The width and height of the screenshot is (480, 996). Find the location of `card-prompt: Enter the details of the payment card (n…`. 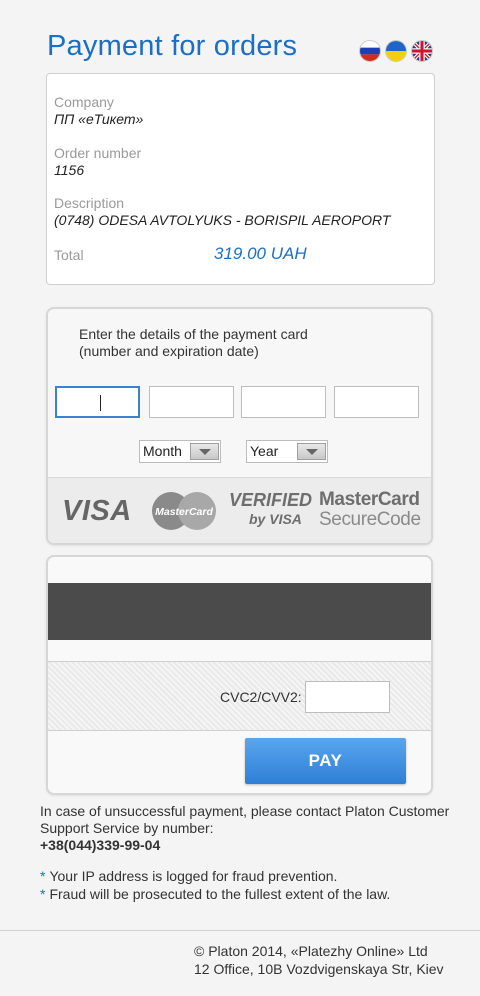

card-prompt: Enter the details of the payment card (n… is located at coordinates (219, 343).